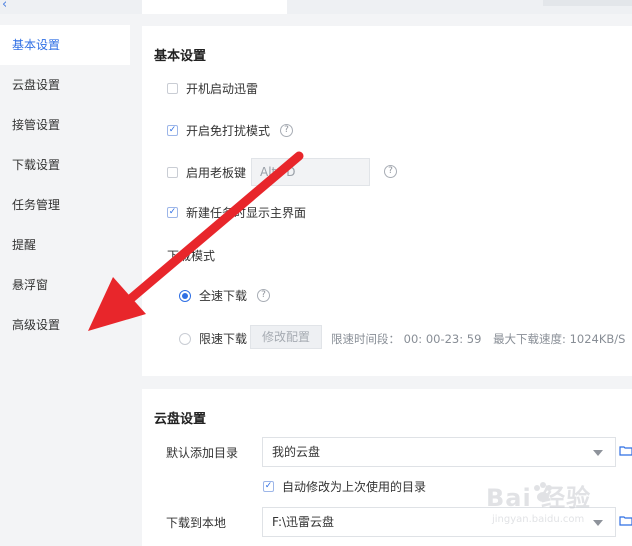 The height and width of the screenshot is (546, 632). I want to click on sidebar-item-cloud: 云盘设置, so click(65, 85).